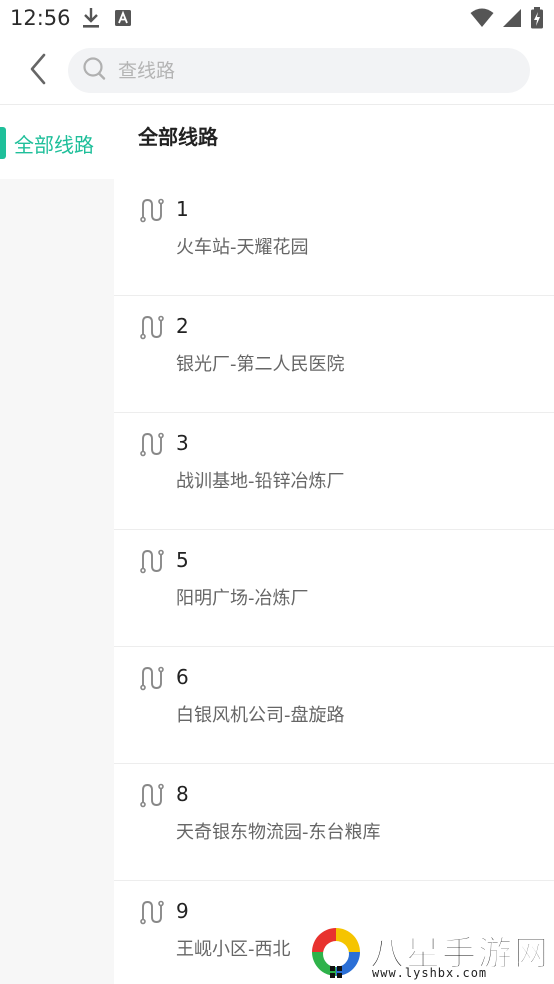 The image size is (554, 984). I want to click on sidebar-item-all-routes: 全部线路, so click(57, 142).